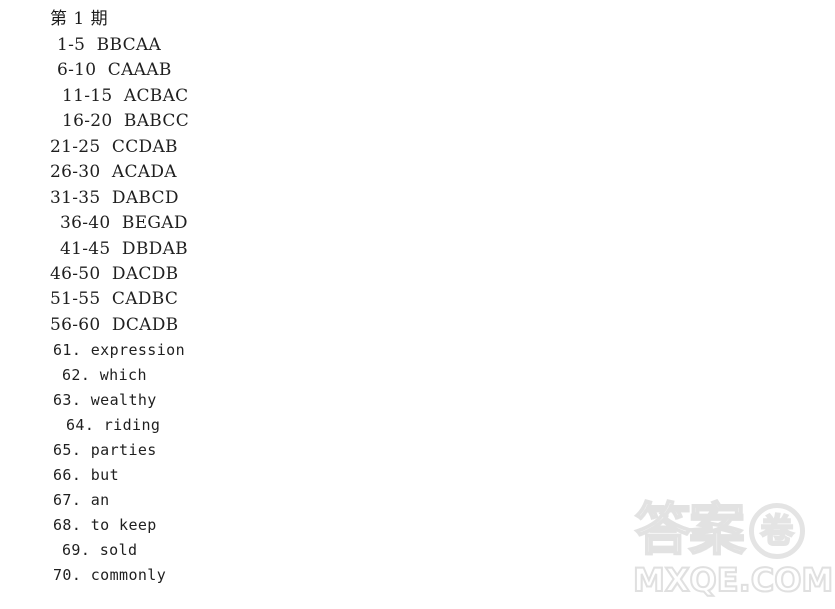 Image resolution: width=835 pixels, height=609 pixels. What do you see at coordinates (733, 580) in the screenshot?
I see `watermark-domain-text: MXQE.COM` at bounding box center [733, 580].